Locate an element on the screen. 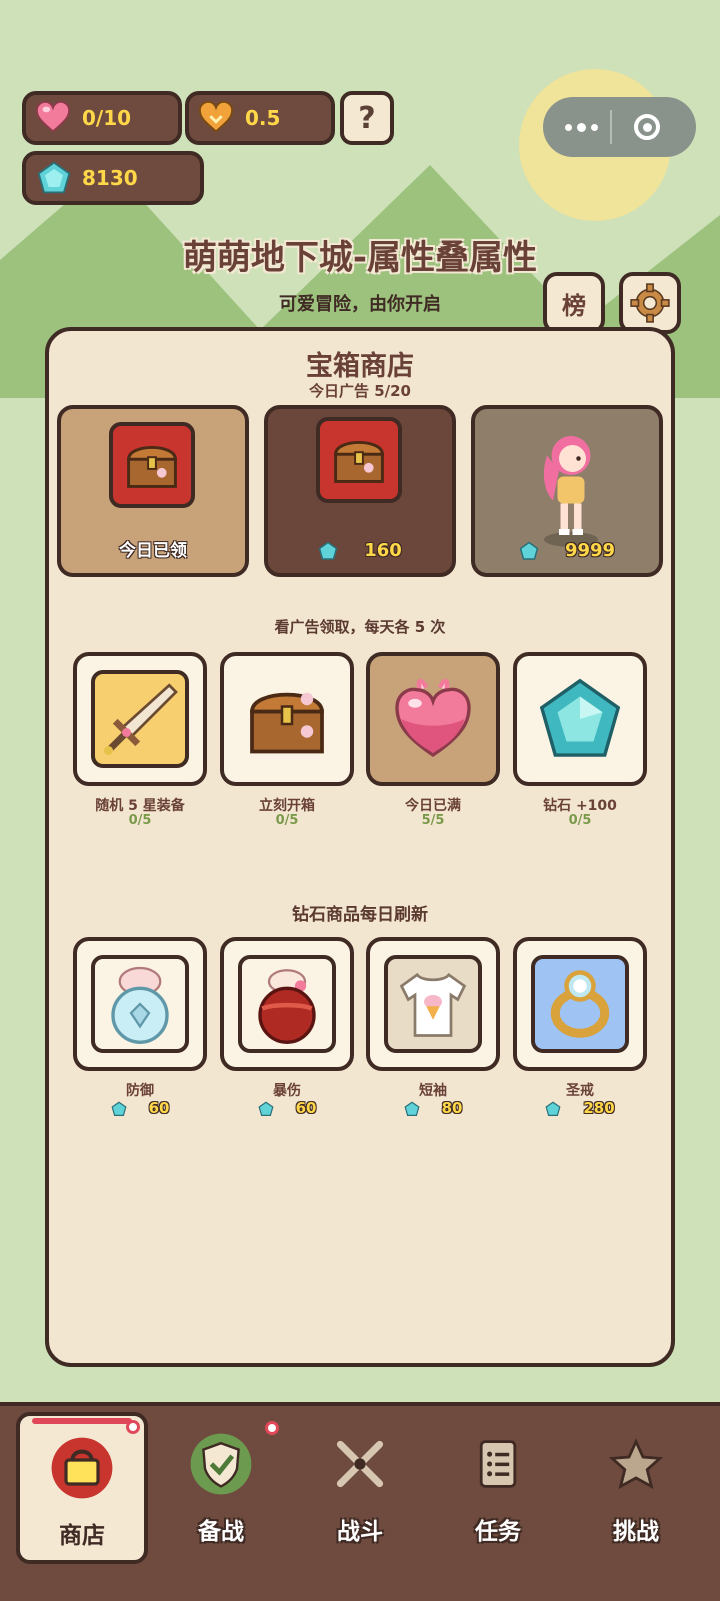 The width and height of the screenshot is (720, 1601). more-icon is located at coordinates (581, 127).